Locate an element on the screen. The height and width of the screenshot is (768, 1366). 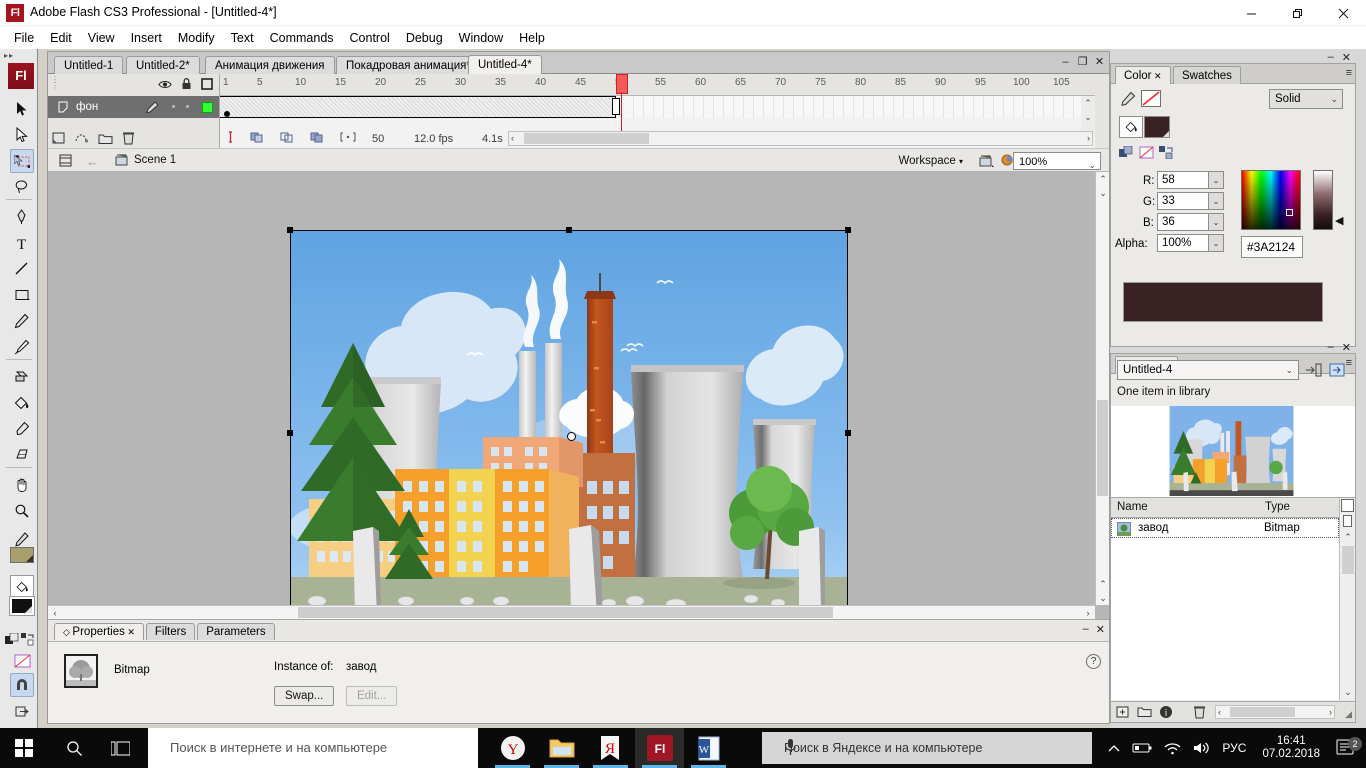
canvas-horizontal-scrollbar: ‹ › is located at coordinates (571, 612).